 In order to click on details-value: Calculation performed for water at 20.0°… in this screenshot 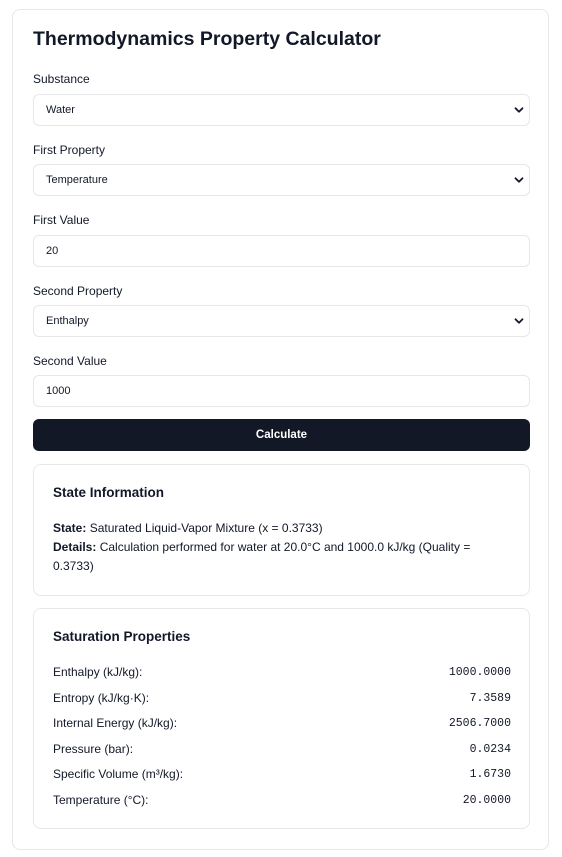, I will do `click(262, 556)`.